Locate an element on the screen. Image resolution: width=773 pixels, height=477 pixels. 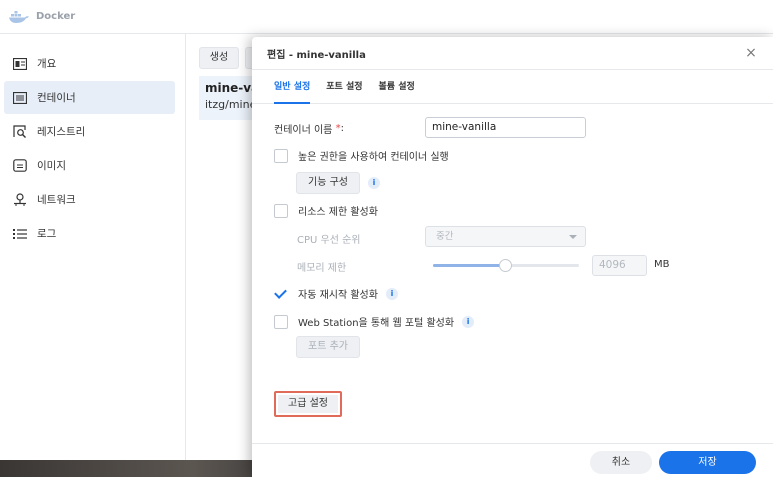
docker-logo-icon is located at coordinates (19, 16).